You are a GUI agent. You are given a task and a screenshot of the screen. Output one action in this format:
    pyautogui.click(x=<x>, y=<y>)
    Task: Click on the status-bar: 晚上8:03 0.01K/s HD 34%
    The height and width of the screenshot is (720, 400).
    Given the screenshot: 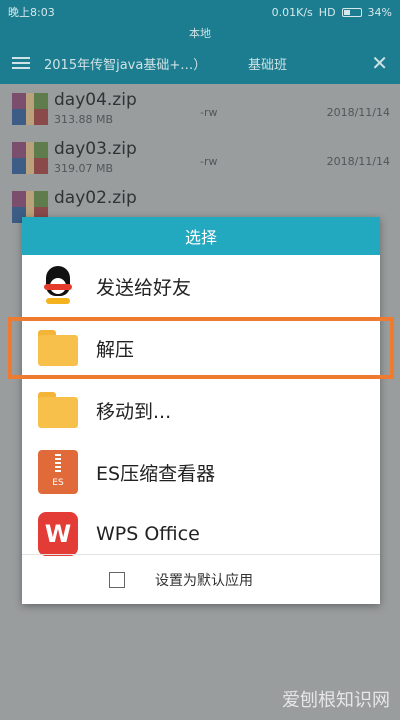 What is the action you would take?
    pyautogui.click(x=200, y=12)
    